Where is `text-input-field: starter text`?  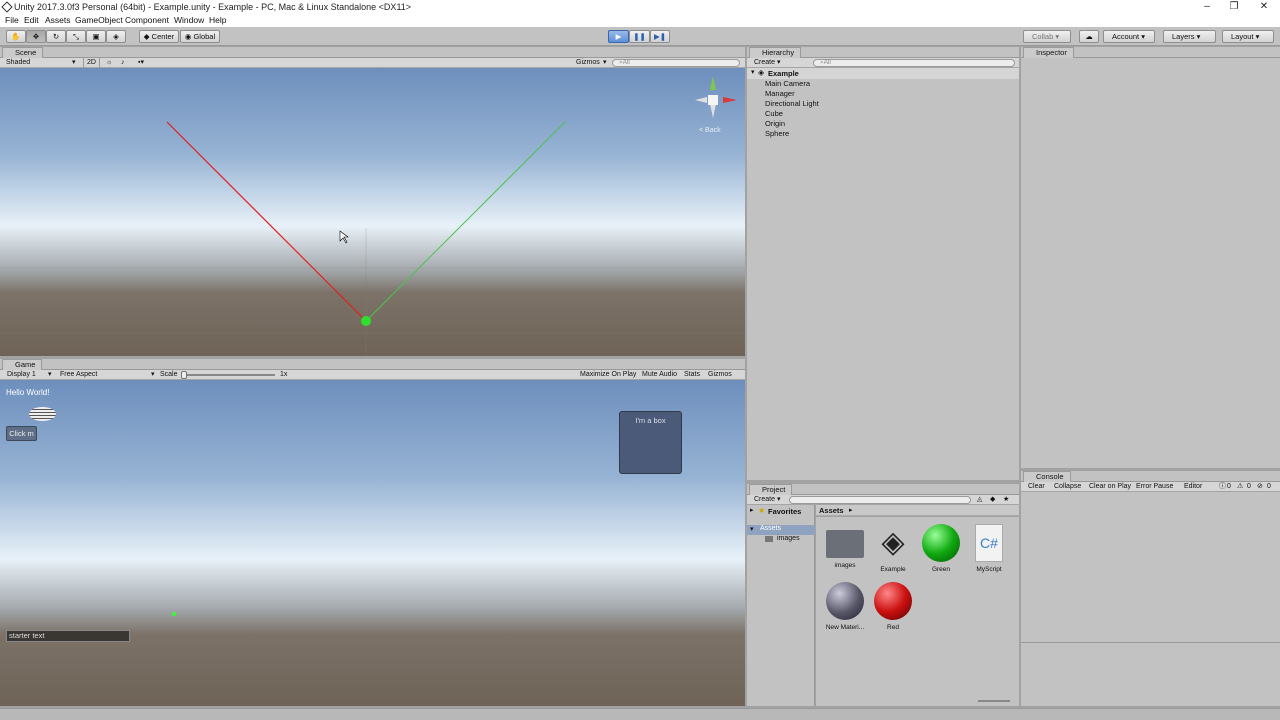 text-input-field: starter text is located at coordinates (68, 636).